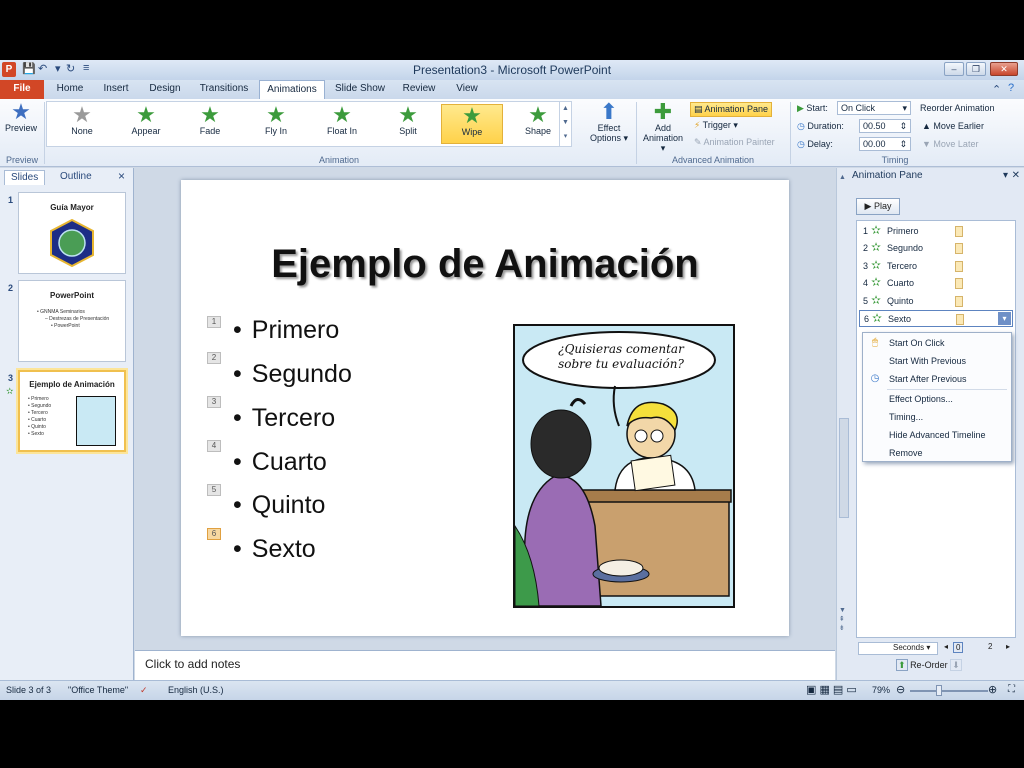 Image resolution: width=1024 pixels, height=768 pixels. Describe the element at coordinates (144, 690) in the screenshot. I see `spellcheck-icon: ✓` at that location.